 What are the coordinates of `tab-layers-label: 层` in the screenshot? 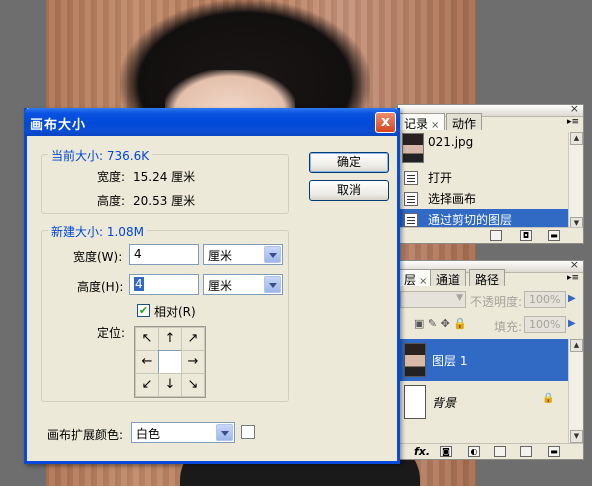 It's located at (410, 280).